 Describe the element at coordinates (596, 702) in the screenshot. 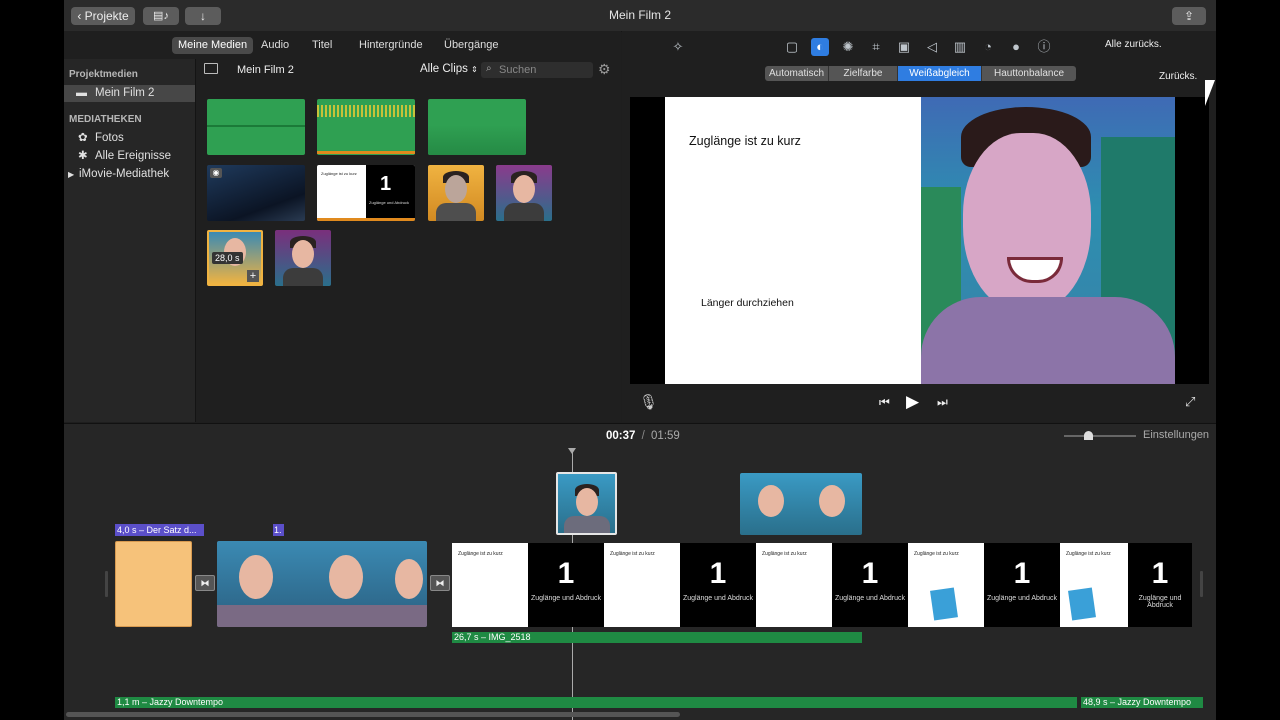

I see `music-track-1: 1,1 m – Jazzy Downtempo` at that location.